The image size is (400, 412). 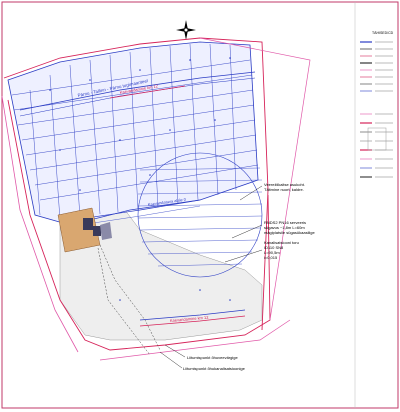 I want to click on legend-panel: TÄHISED/CD, so click(x=377, y=104).